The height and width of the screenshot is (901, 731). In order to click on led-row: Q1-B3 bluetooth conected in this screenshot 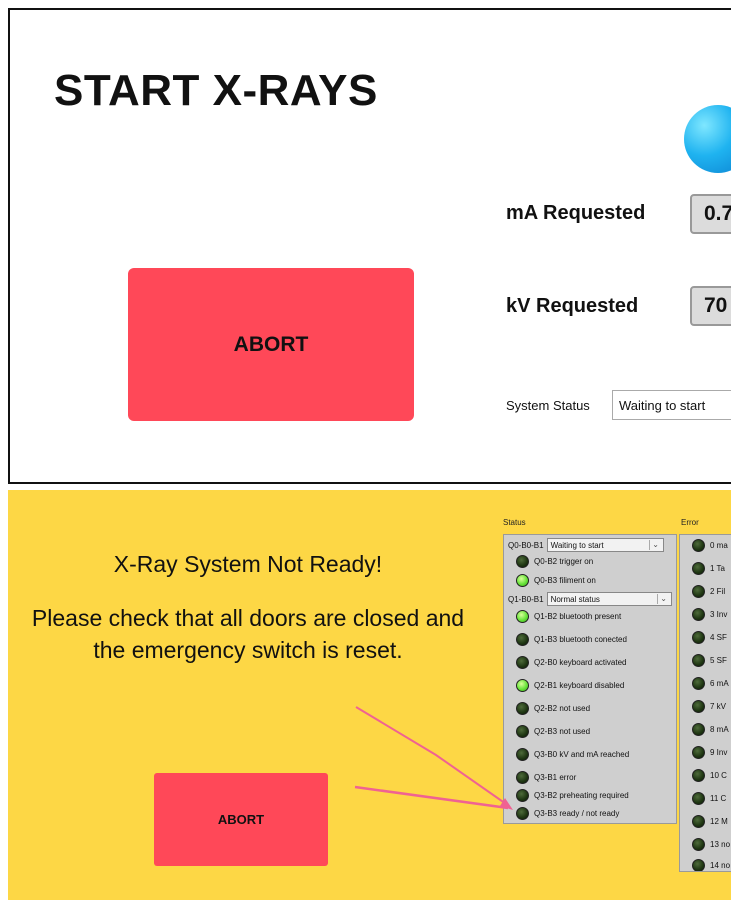, I will do `click(571, 639)`.